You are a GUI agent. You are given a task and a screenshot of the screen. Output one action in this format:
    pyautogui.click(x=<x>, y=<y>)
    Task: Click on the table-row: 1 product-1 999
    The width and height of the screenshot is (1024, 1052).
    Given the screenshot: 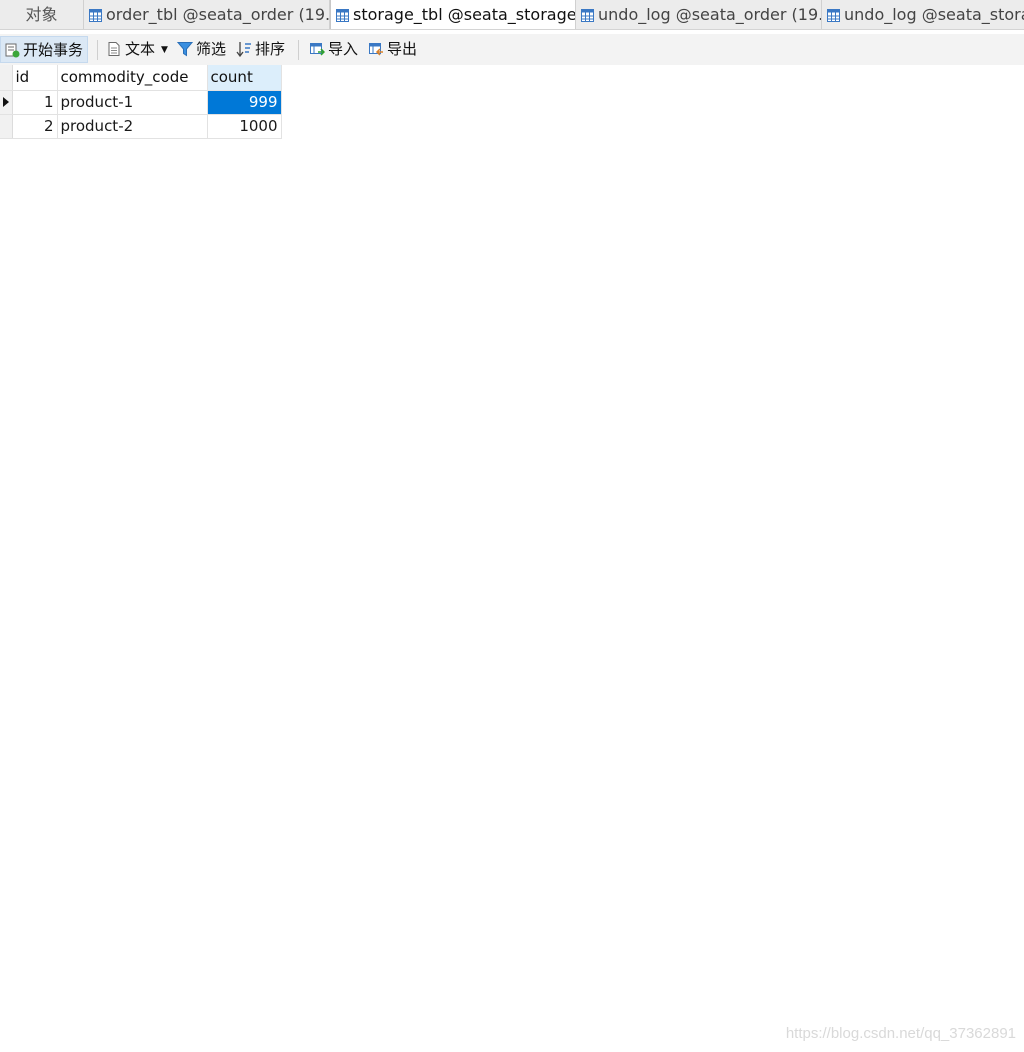 What is the action you would take?
    pyautogui.click(x=141, y=102)
    